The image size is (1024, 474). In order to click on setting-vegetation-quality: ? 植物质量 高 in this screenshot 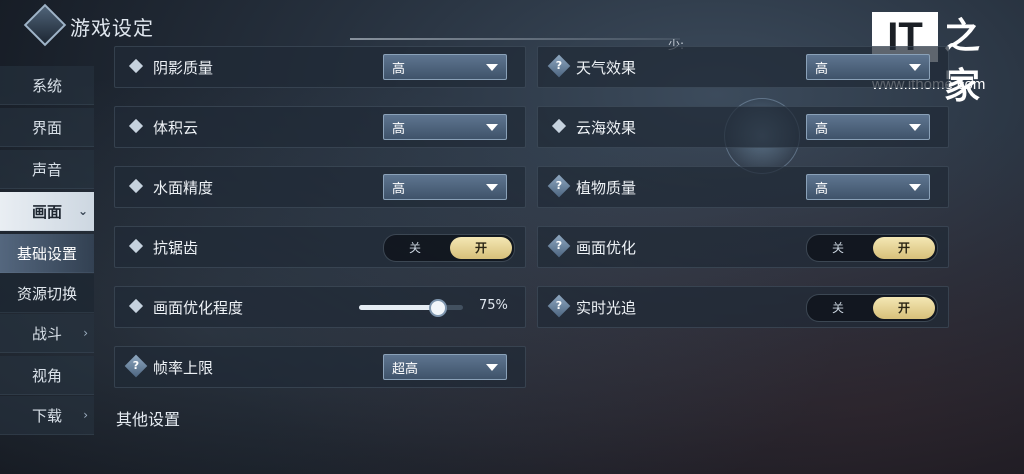, I will do `click(743, 187)`.